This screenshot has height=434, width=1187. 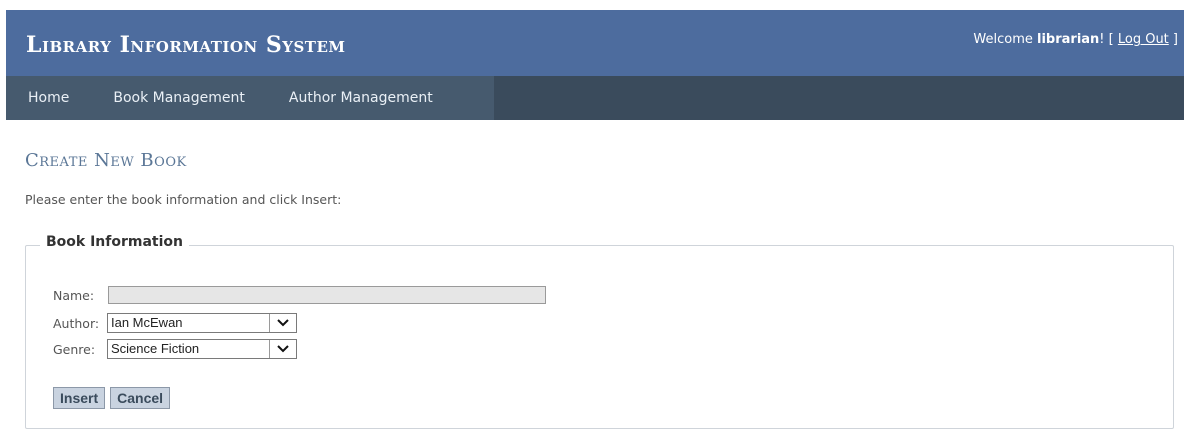 What do you see at coordinates (140, 398) in the screenshot?
I see `cancel-button: Cancel` at bounding box center [140, 398].